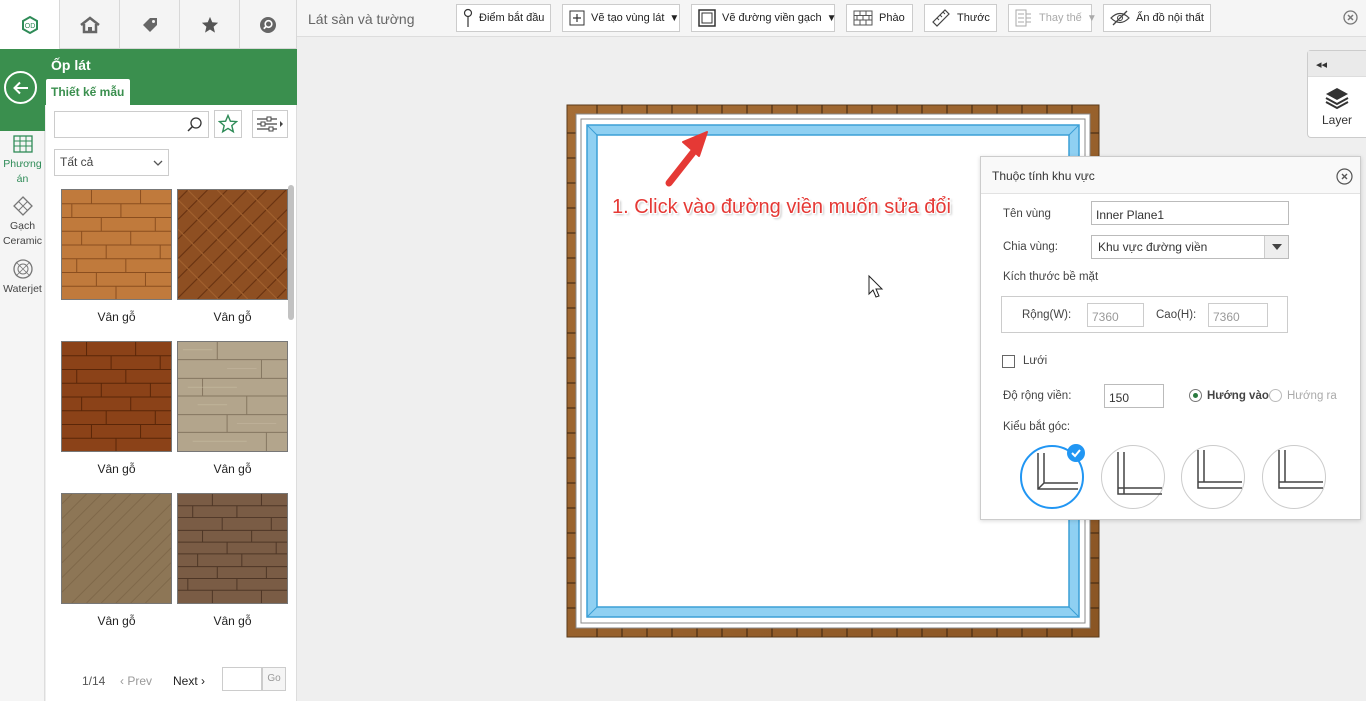 The height and width of the screenshot is (701, 1366). I want to click on catalog-scrollbar, so click(291, 252).